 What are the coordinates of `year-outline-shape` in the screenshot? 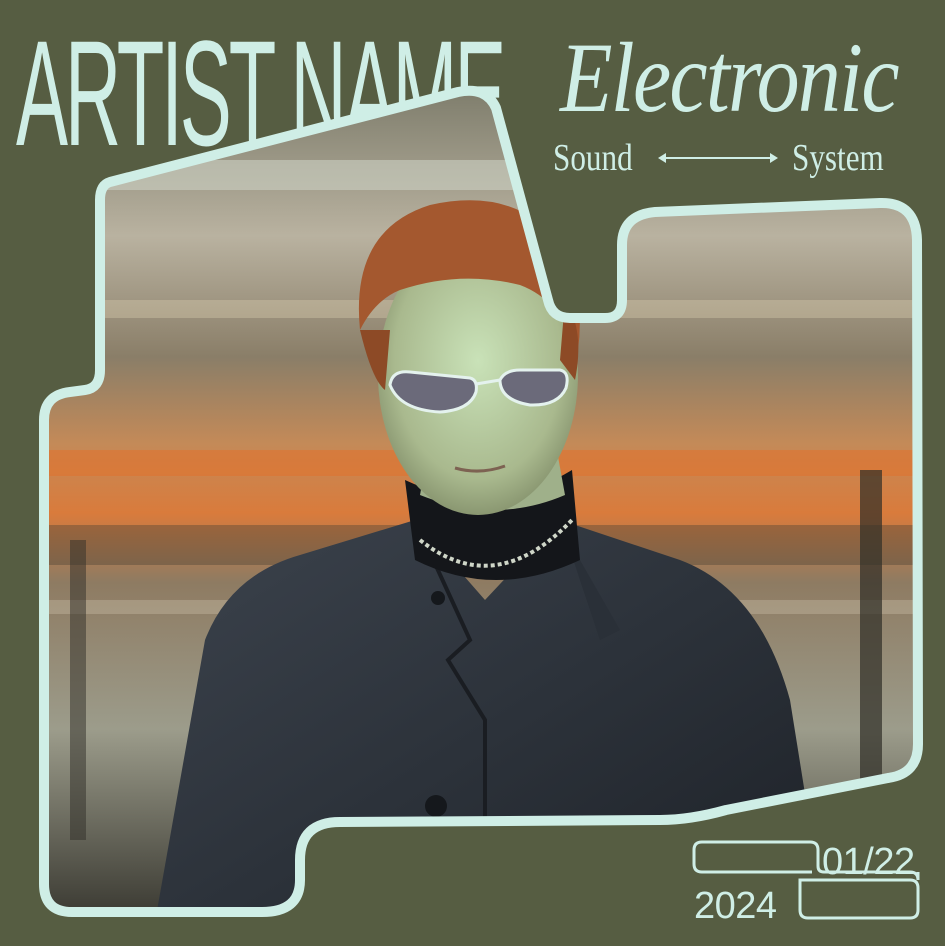 It's located at (859, 899).